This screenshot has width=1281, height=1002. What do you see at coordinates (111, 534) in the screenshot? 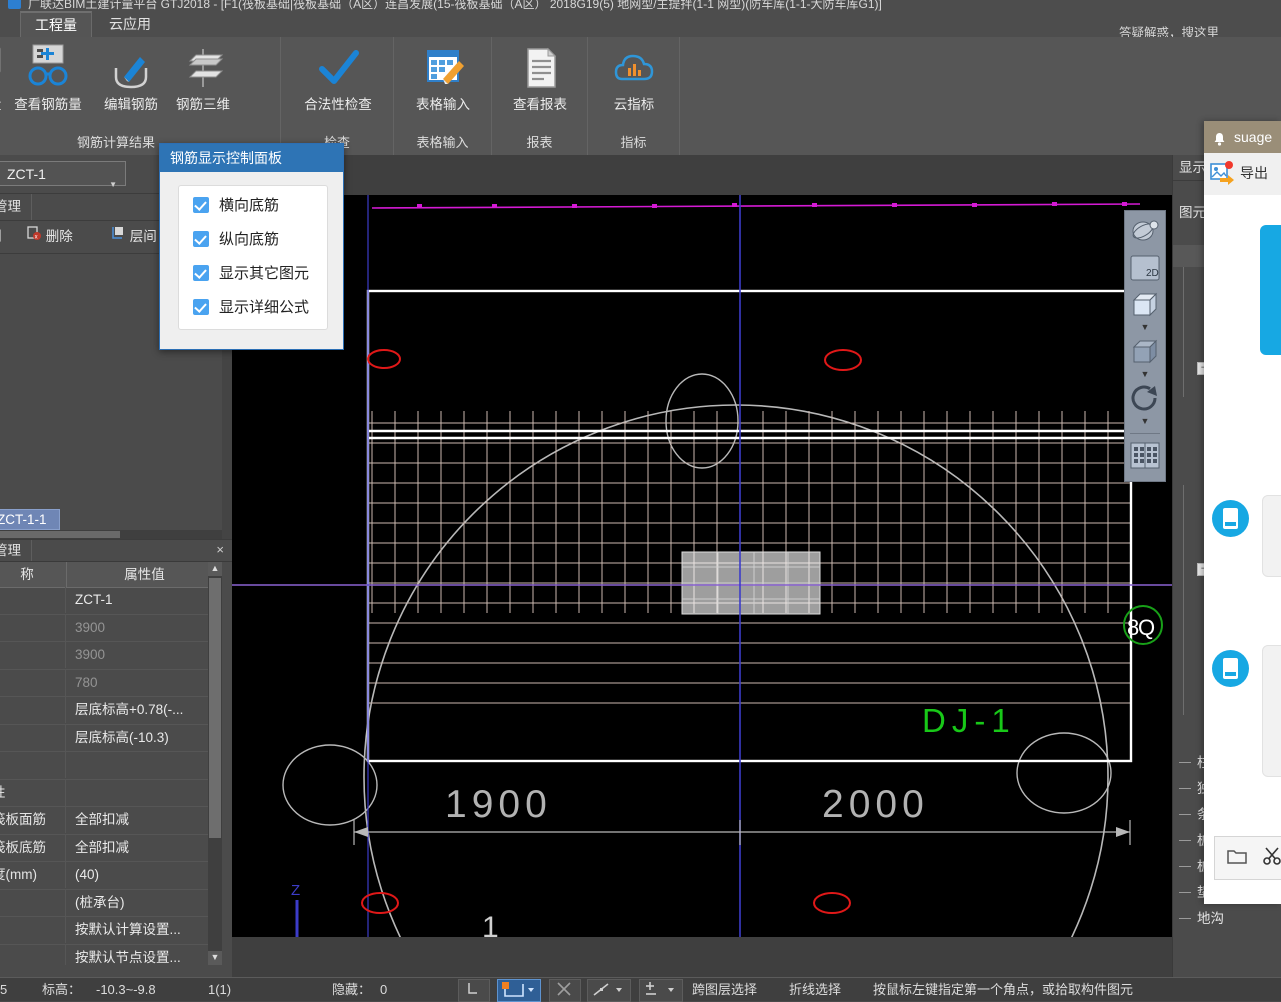
I see `tree-horizontal-scrollbar` at bounding box center [111, 534].